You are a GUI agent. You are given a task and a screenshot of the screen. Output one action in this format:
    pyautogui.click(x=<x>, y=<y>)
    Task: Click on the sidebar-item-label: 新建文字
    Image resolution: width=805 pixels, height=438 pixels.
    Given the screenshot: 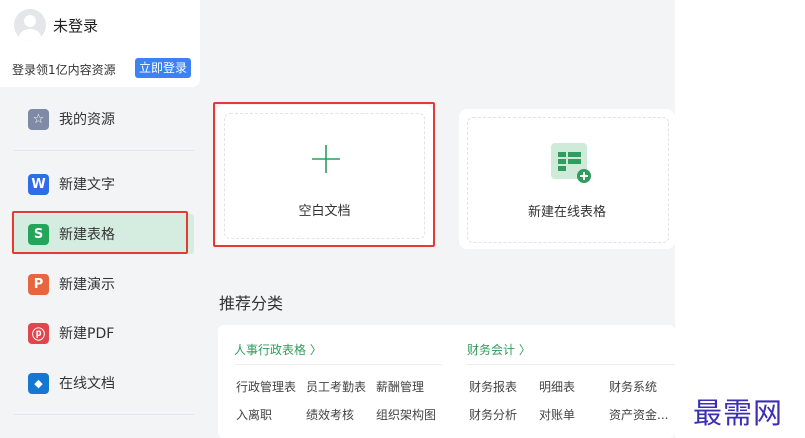 What is the action you would take?
    pyautogui.click(x=87, y=185)
    